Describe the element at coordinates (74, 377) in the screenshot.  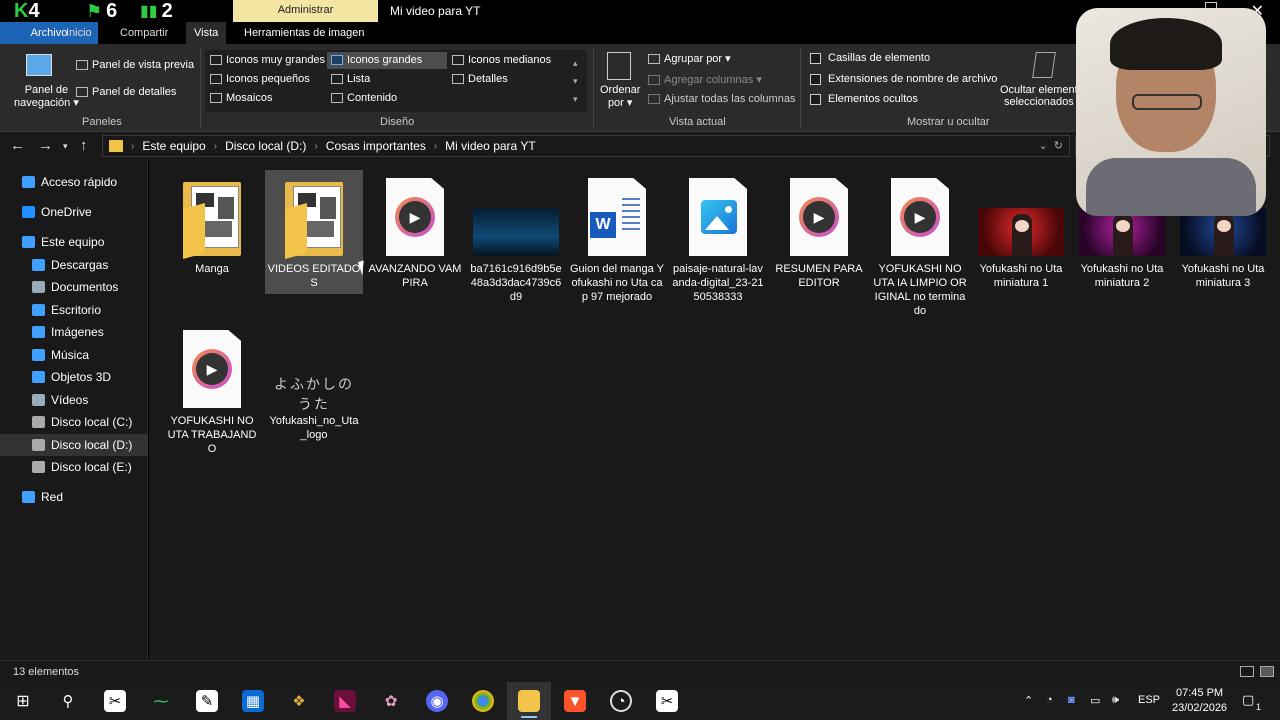
I see `sidebar-item: Objetos 3D` at that location.